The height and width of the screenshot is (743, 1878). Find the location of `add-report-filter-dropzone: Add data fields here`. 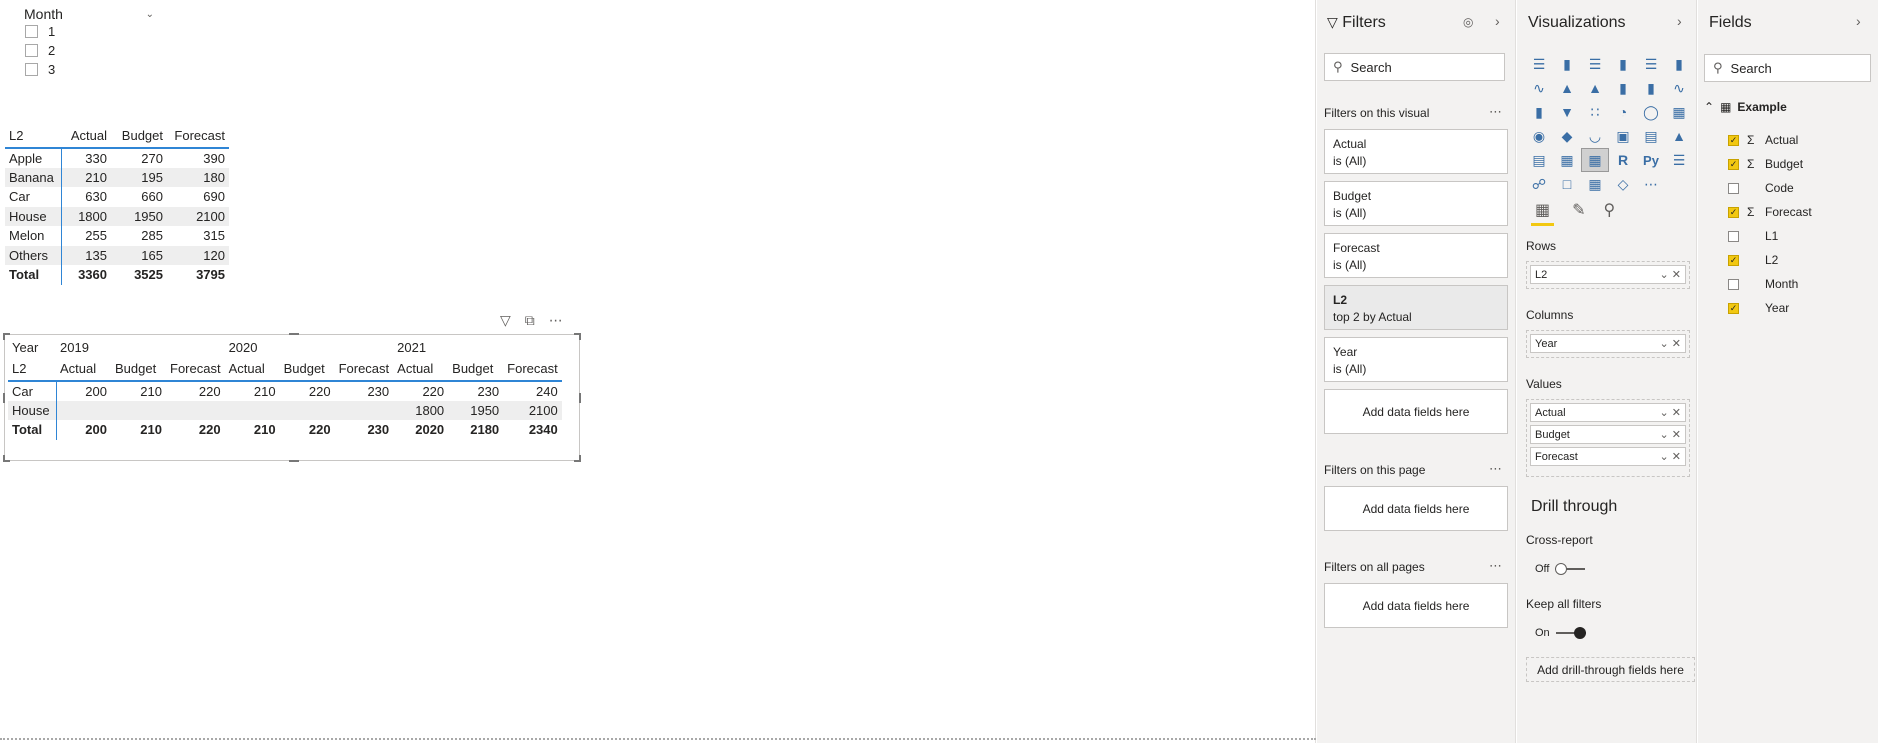

add-report-filter-dropzone: Add data fields here is located at coordinates (1416, 605).